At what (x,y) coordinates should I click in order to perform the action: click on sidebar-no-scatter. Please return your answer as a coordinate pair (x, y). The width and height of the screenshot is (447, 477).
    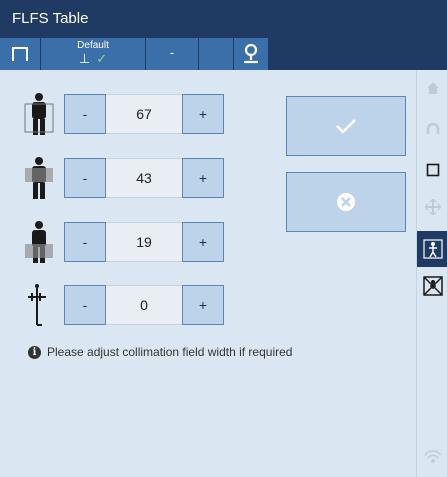
    Looking at the image, I should click on (432, 286).